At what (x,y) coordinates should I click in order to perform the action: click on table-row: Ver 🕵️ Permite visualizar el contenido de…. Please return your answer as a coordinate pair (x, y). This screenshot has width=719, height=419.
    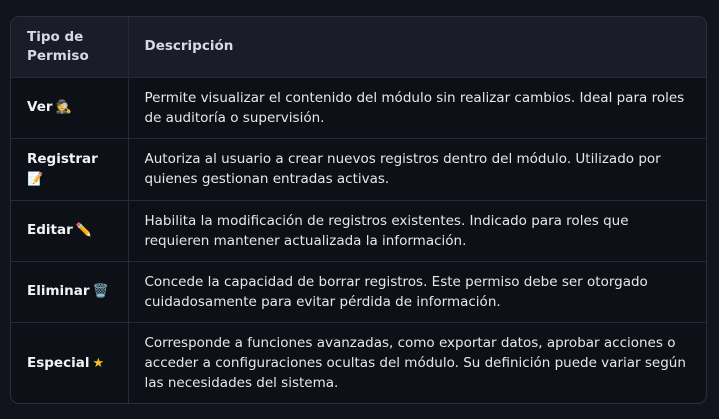
    Looking at the image, I should click on (358, 108).